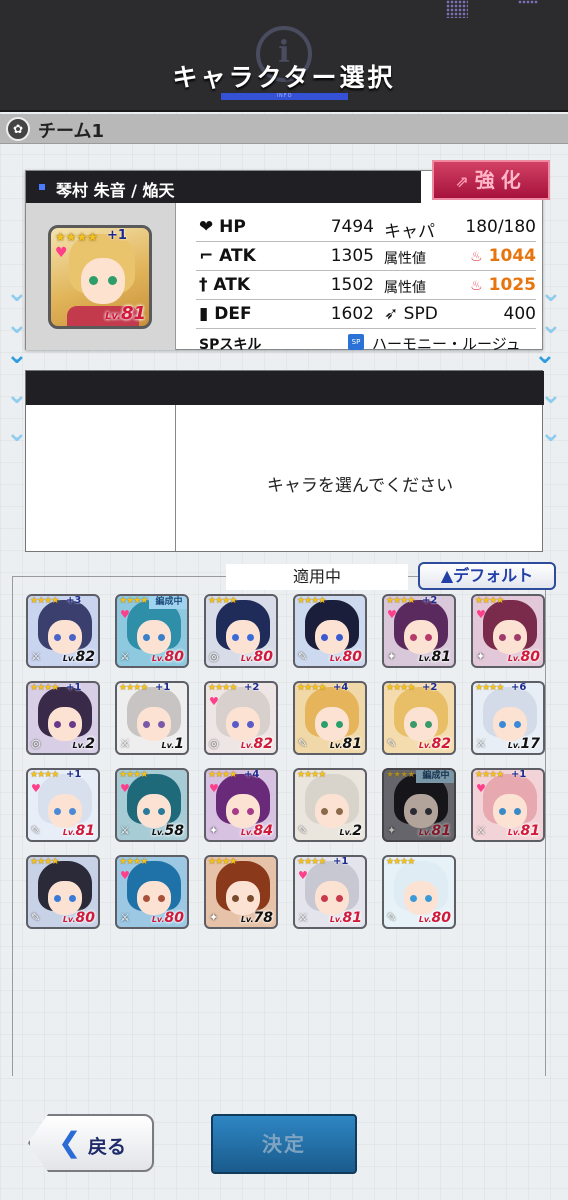  What do you see at coordinates (508, 718) in the screenshot?
I see `character-card: ★★★★ +6 ⚔ Lv.17` at bounding box center [508, 718].